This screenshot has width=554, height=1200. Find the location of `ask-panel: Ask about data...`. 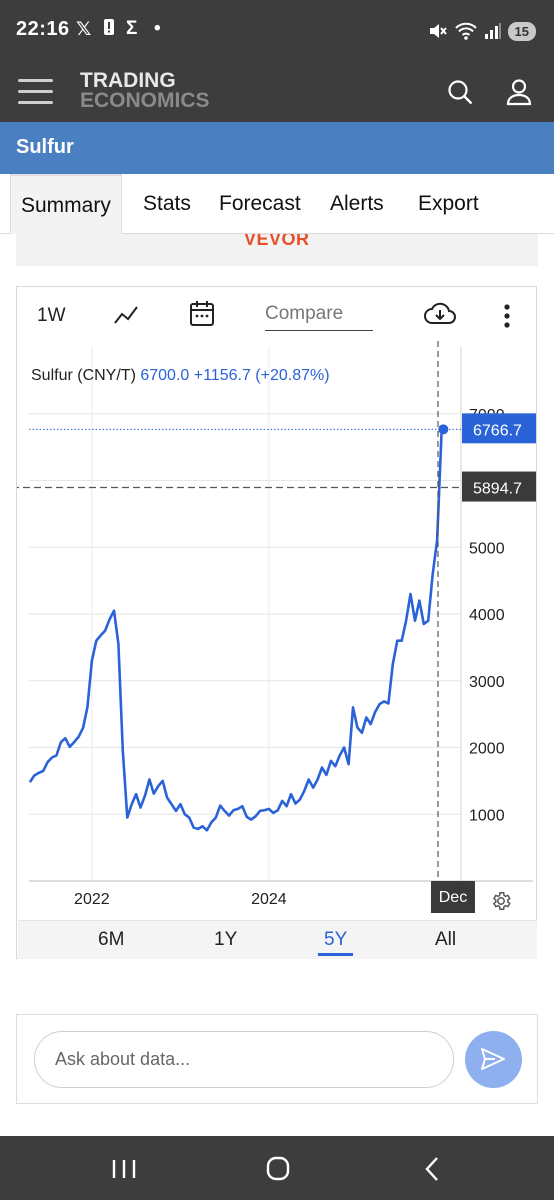

ask-panel: Ask about data... is located at coordinates (277, 1059).